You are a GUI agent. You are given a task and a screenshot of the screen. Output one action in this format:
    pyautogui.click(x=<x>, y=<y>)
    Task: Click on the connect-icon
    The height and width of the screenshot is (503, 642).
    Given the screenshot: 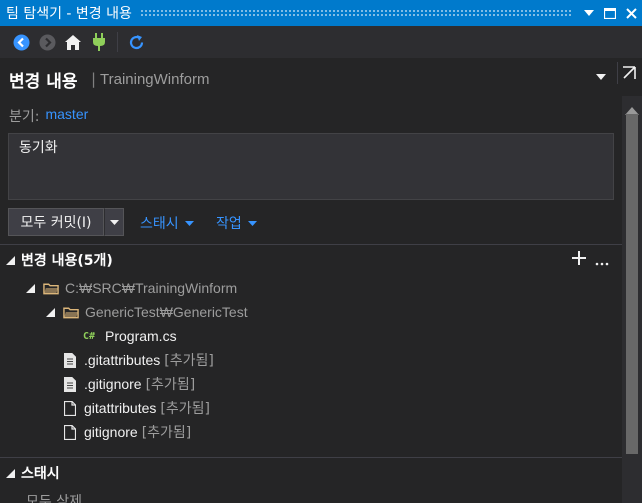 What is the action you would take?
    pyautogui.click(x=99, y=42)
    